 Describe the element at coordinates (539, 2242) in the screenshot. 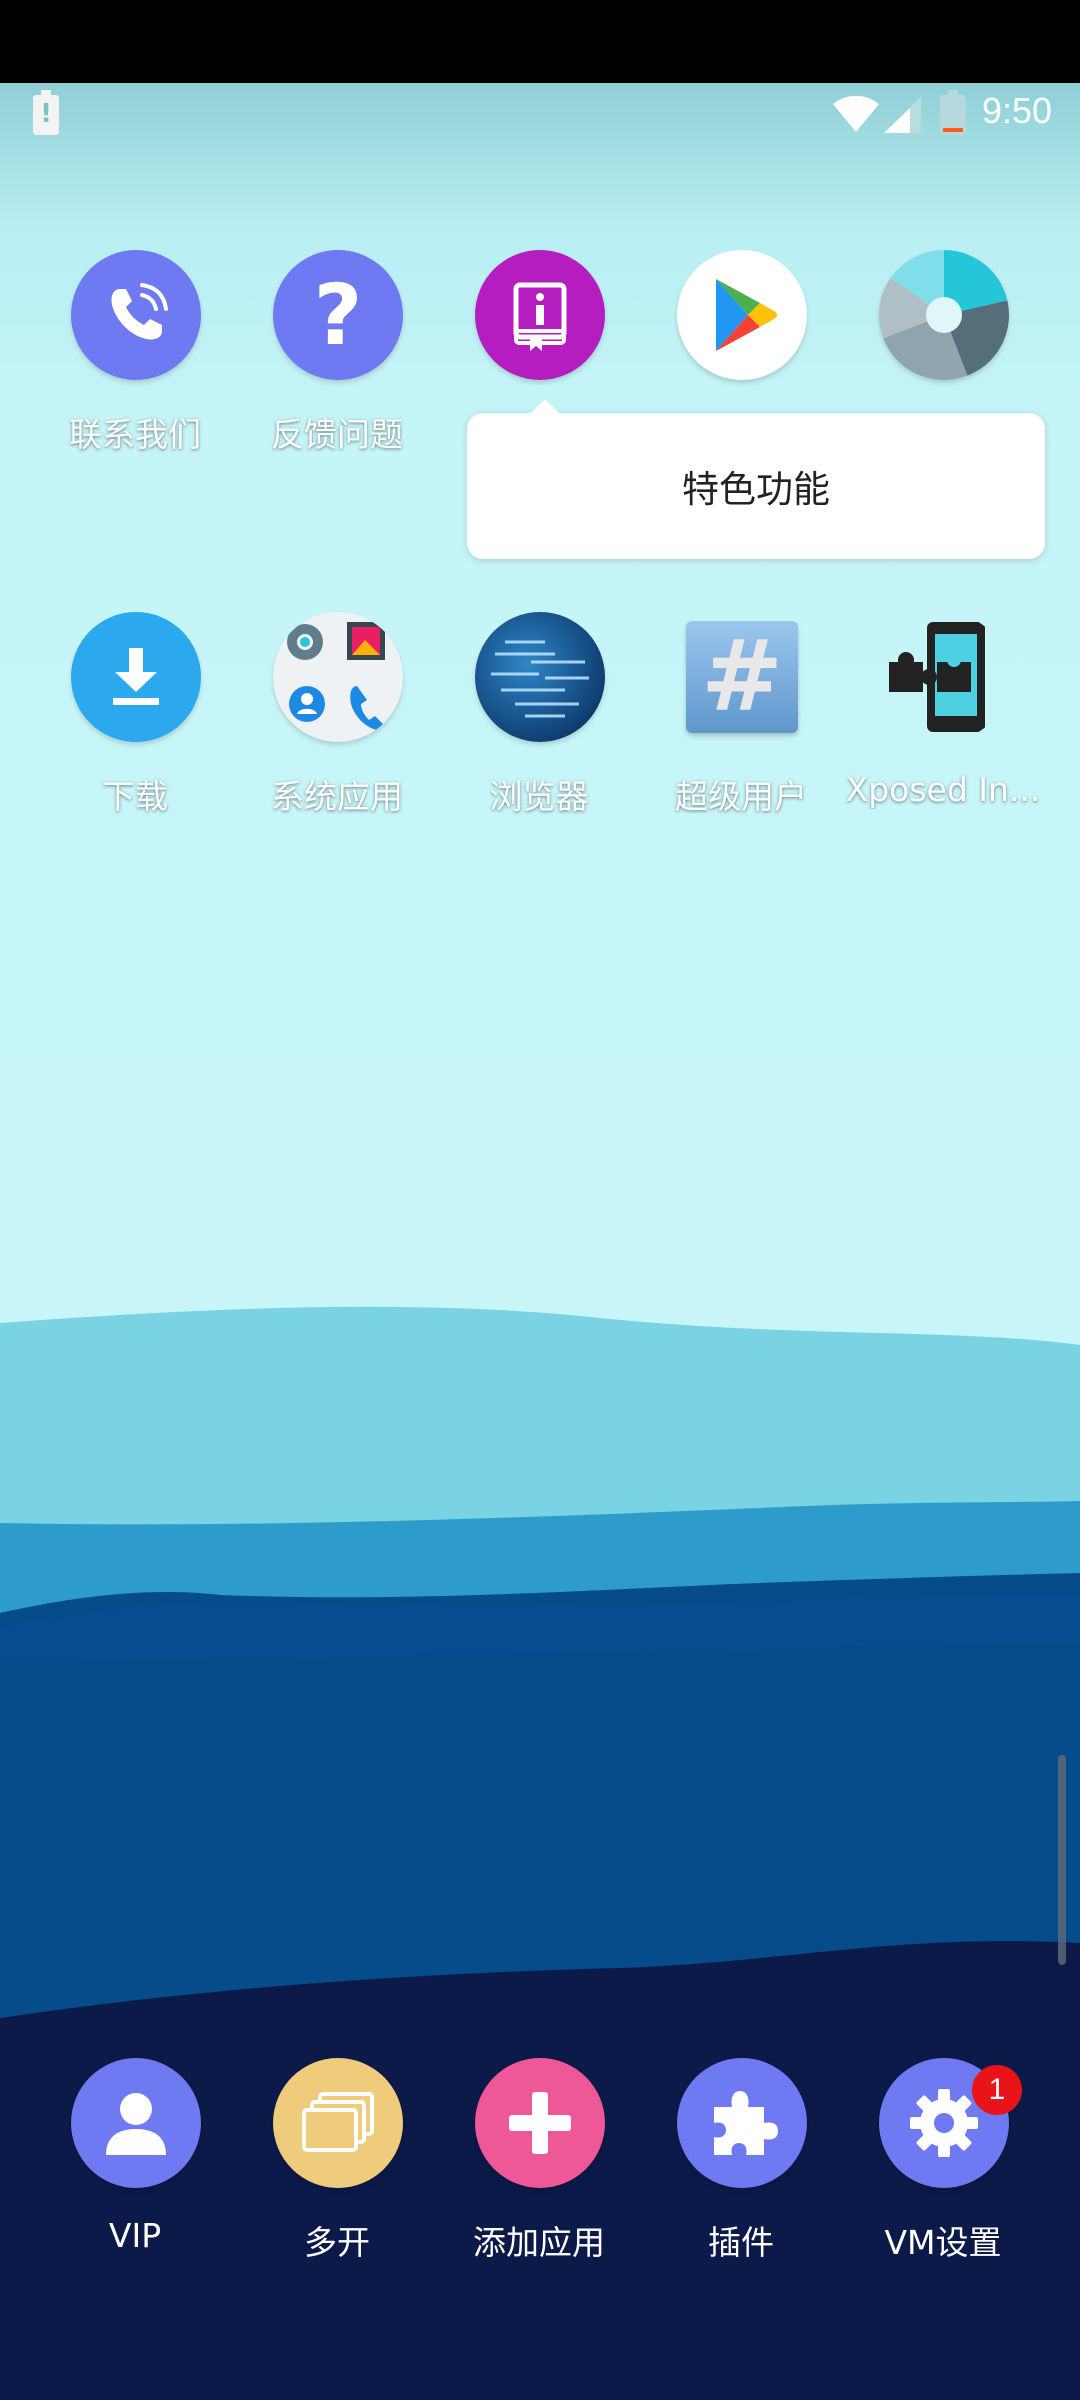

I see `dock-label: 添加应用` at that location.